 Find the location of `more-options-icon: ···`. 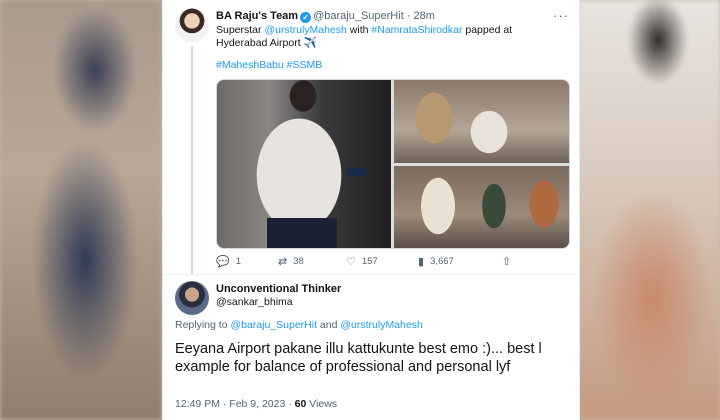

more-options-icon: ··· is located at coordinates (561, 15).